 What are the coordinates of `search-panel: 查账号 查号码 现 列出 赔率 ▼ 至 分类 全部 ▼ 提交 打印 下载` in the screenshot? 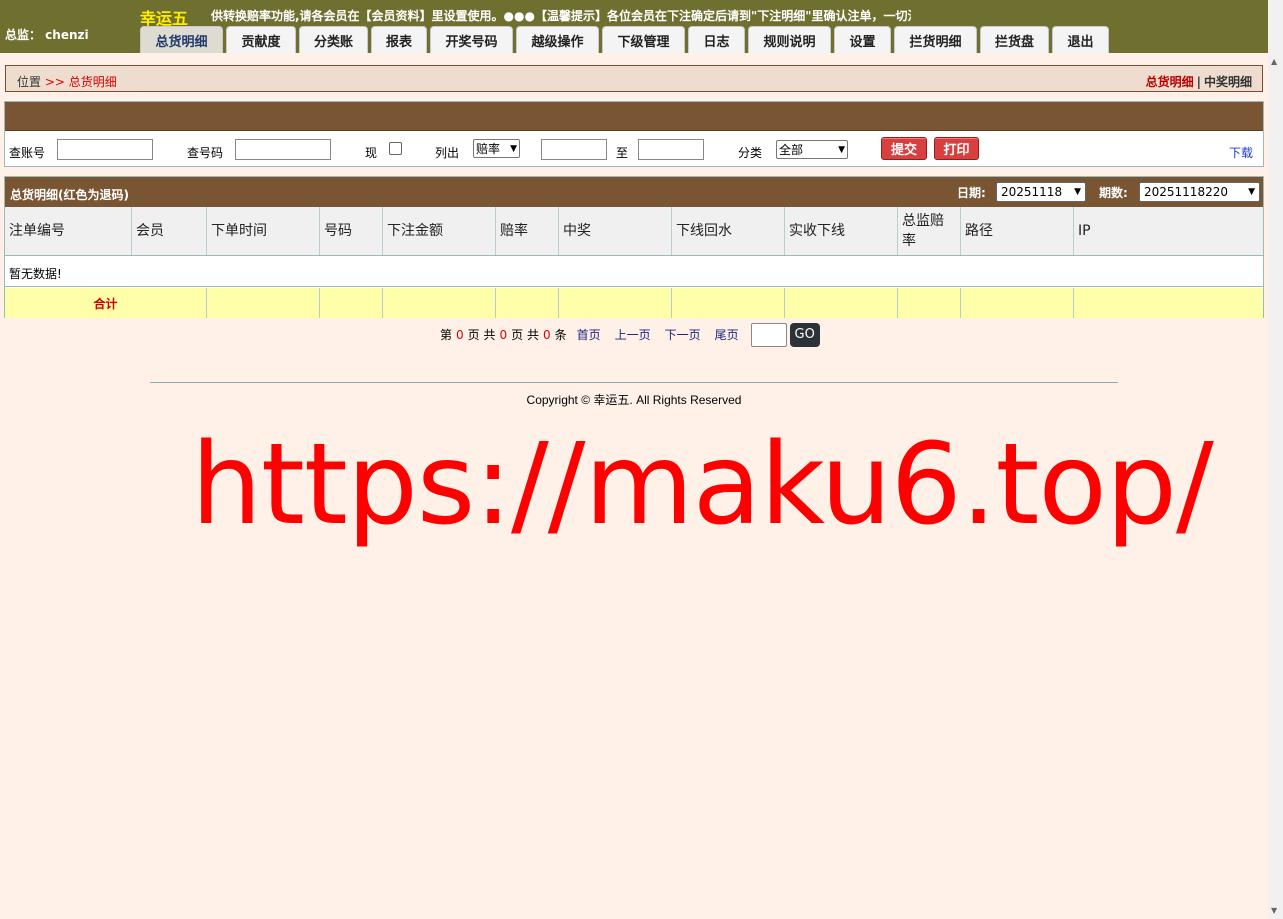 It's located at (634, 134).